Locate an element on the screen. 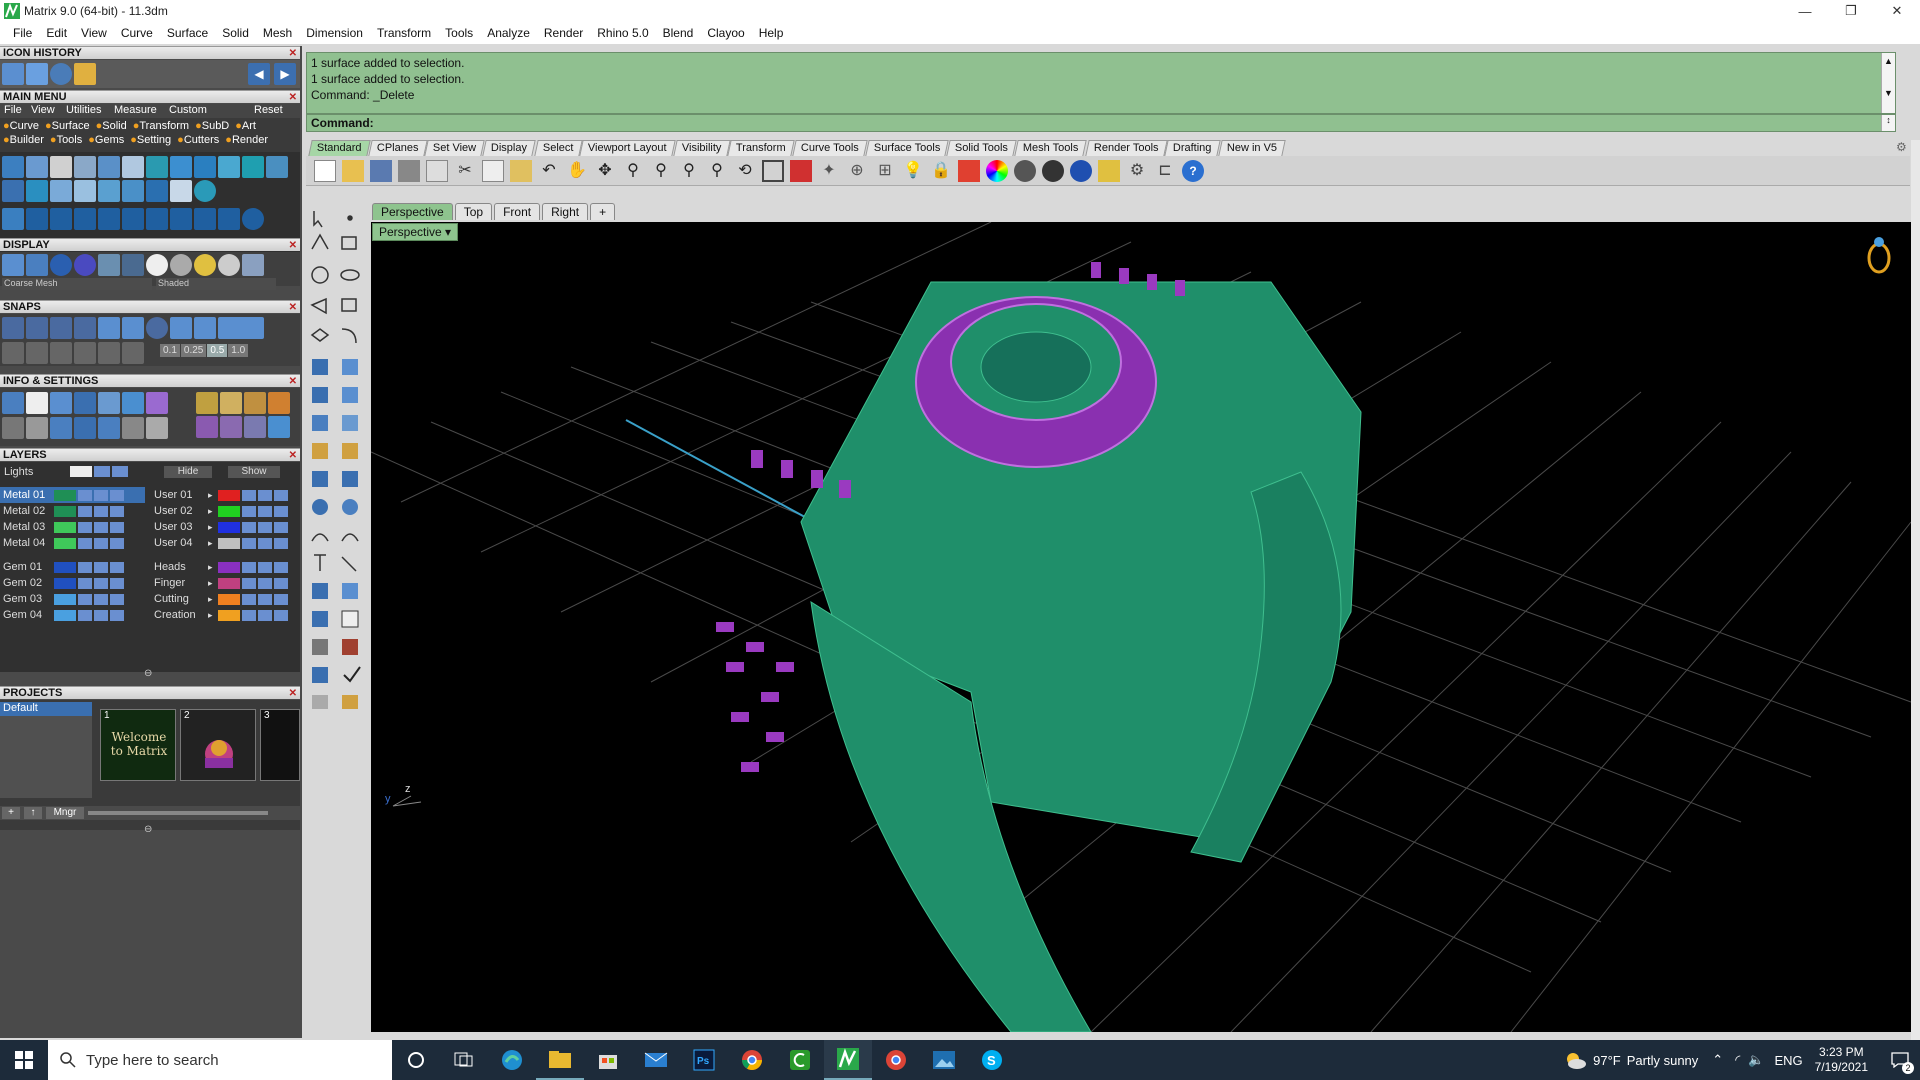 The height and width of the screenshot is (1080, 1920). undo-icon: ↶ is located at coordinates (549, 171).